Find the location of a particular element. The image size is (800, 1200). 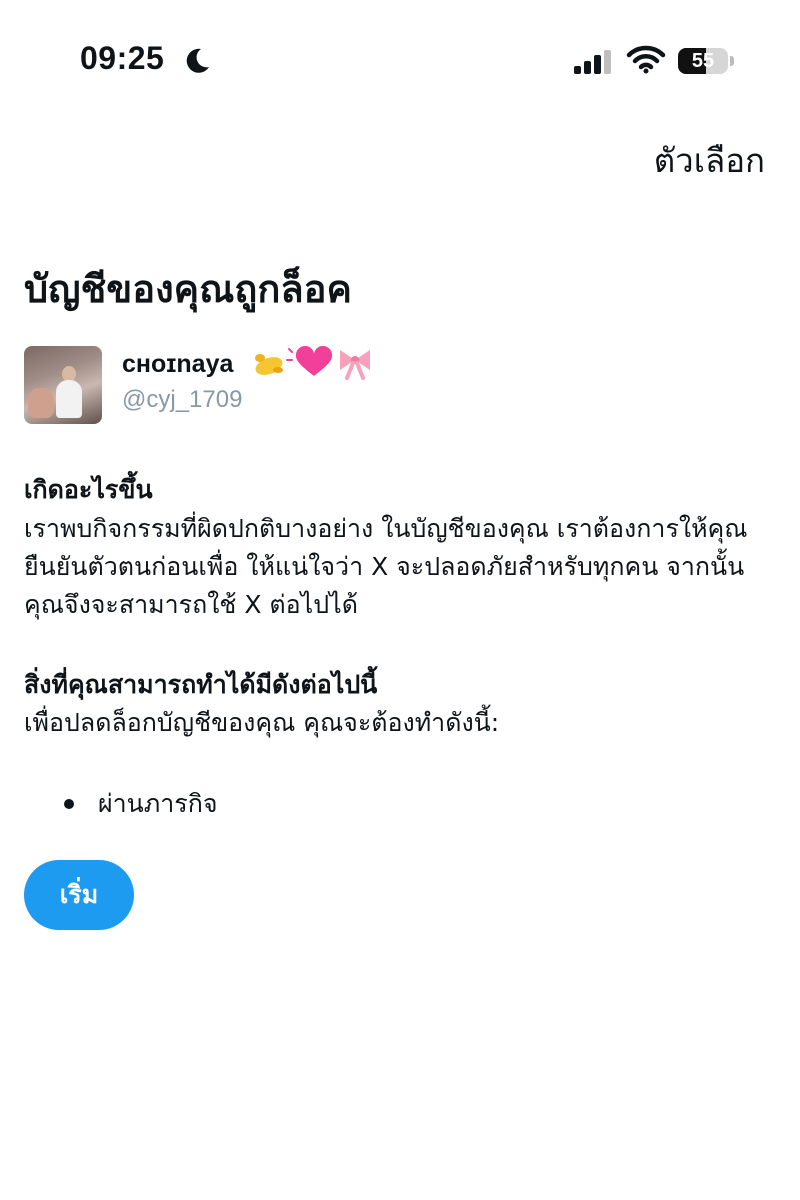

account-card: cʜᴏɪnaya @cyj_1709 is located at coordinates (374, 387).